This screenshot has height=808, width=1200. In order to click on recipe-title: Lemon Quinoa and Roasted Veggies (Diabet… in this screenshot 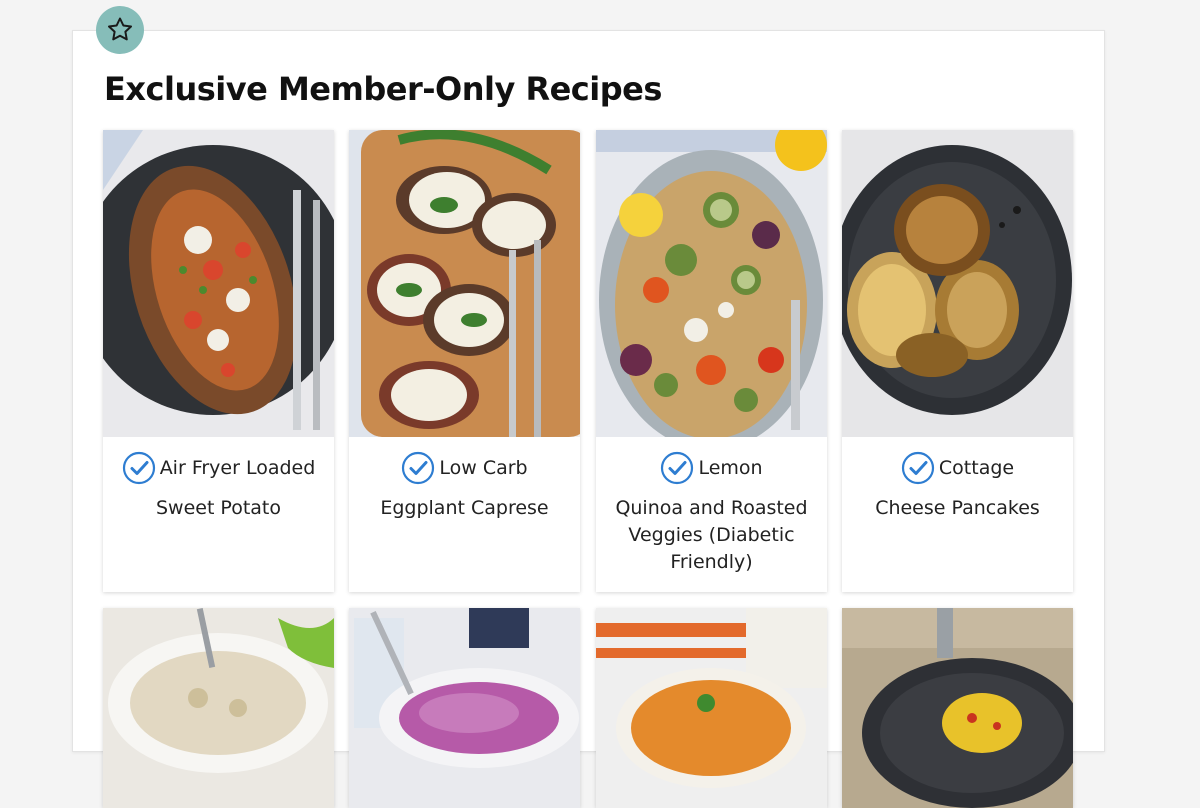, I will do `click(711, 506)`.